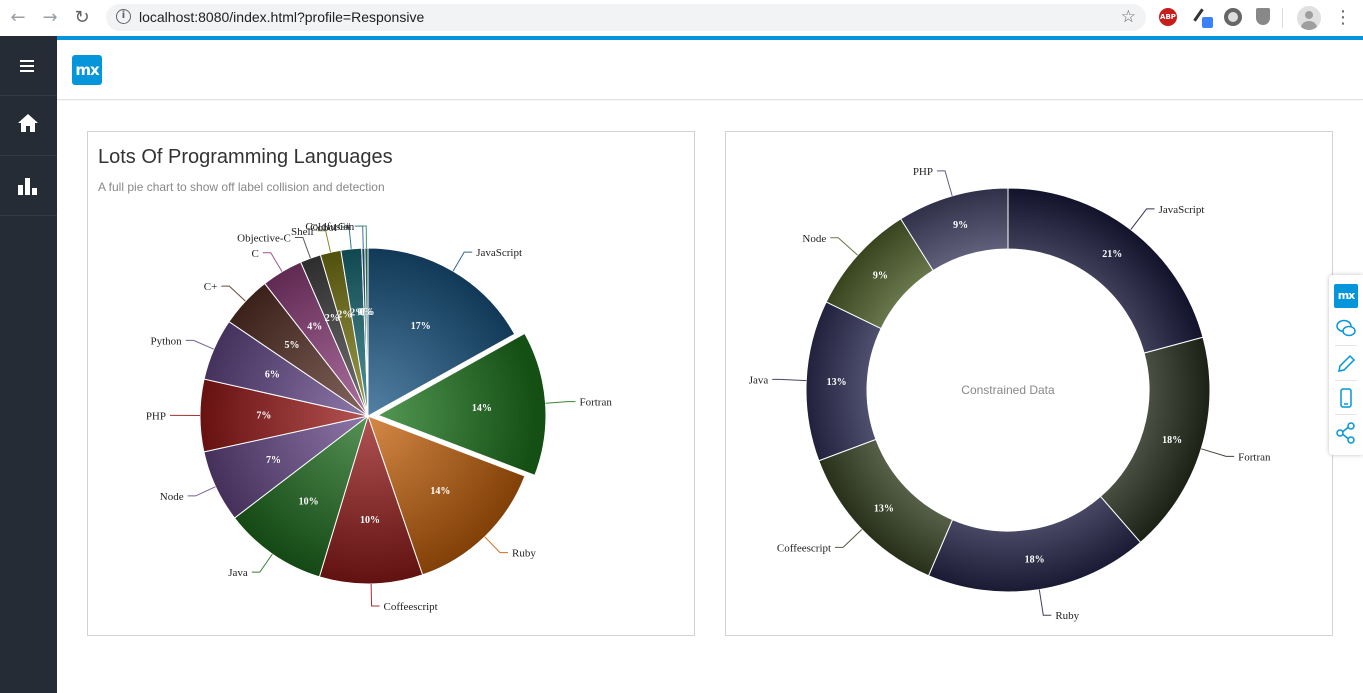 Image resolution: width=1363 pixels, height=693 pixels. What do you see at coordinates (1008, 390) in the screenshot?
I see `donut-center-label: Constrained Data` at bounding box center [1008, 390].